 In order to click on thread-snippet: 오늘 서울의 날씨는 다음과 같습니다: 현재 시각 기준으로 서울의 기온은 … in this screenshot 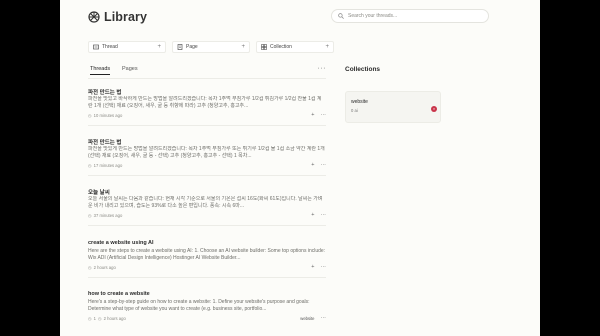, I will do `click(205, 202)`.